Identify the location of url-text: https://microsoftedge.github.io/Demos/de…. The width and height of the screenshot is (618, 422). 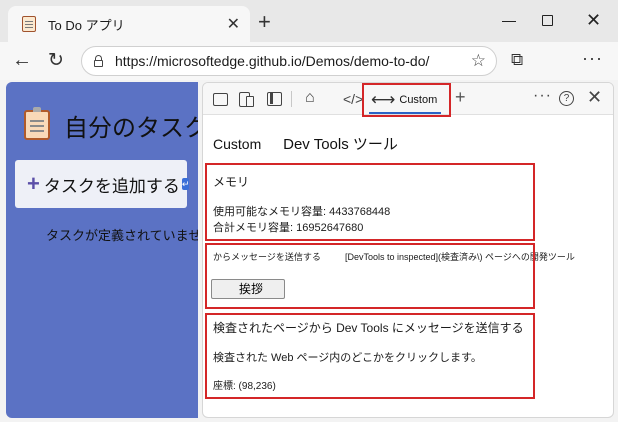
(272, 61).